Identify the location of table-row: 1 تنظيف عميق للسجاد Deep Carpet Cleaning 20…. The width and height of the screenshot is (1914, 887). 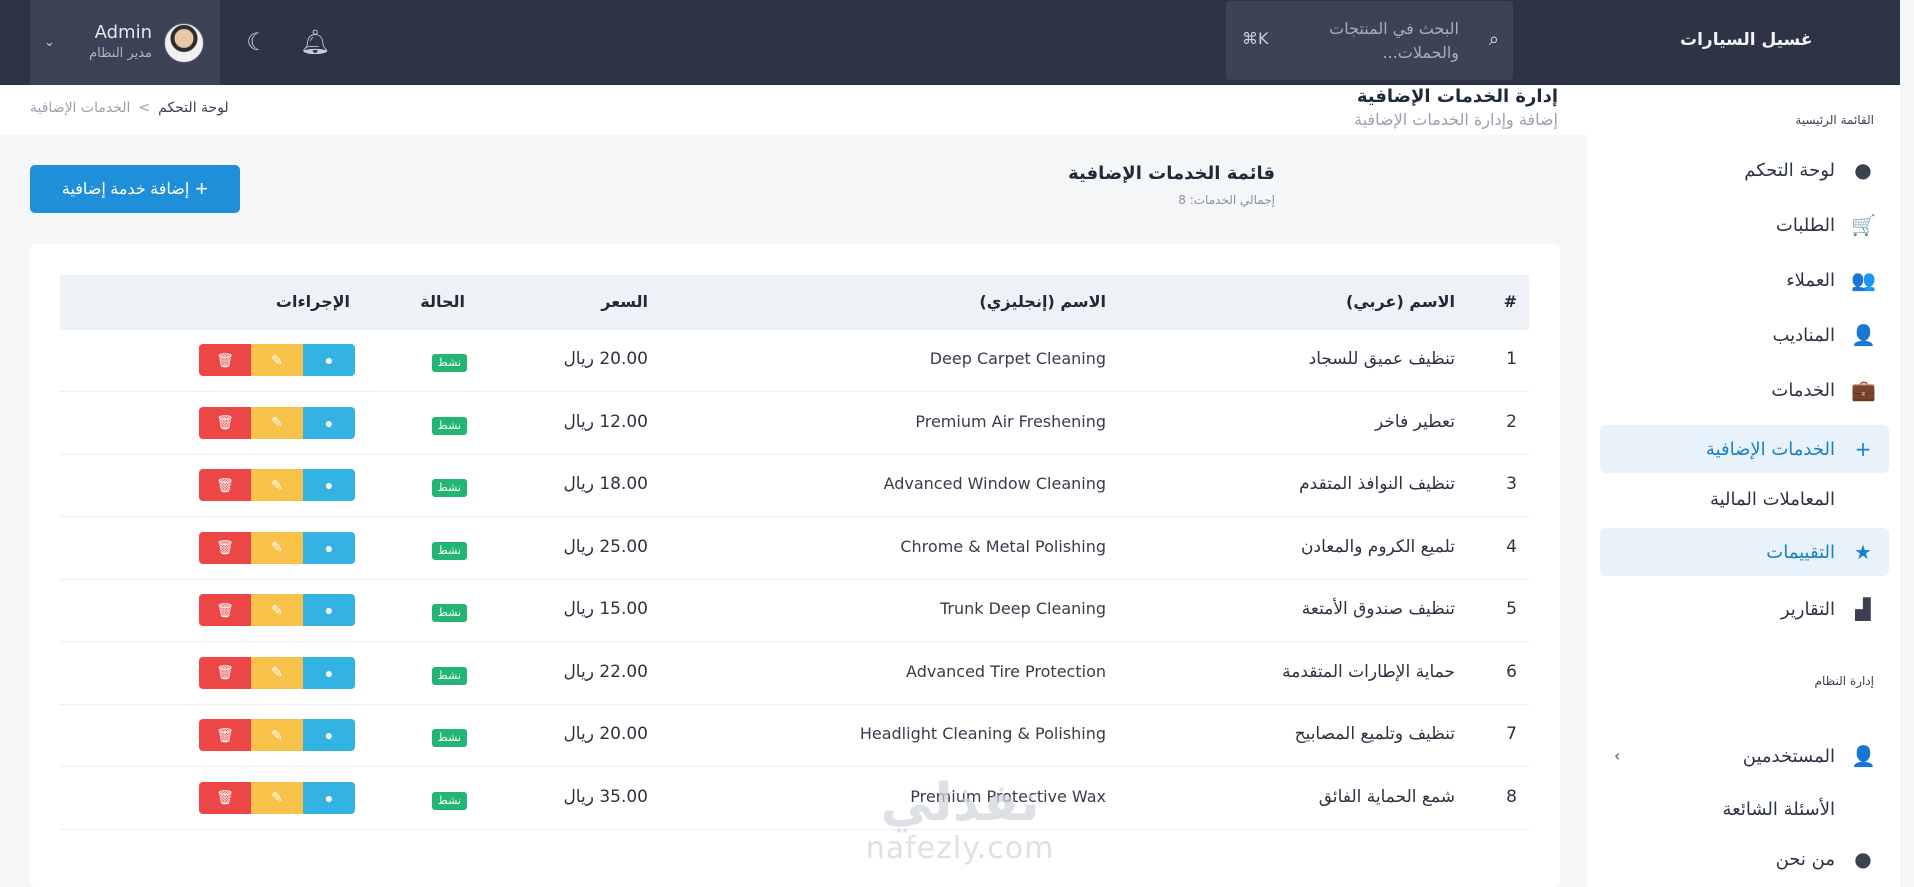
(794, 361).